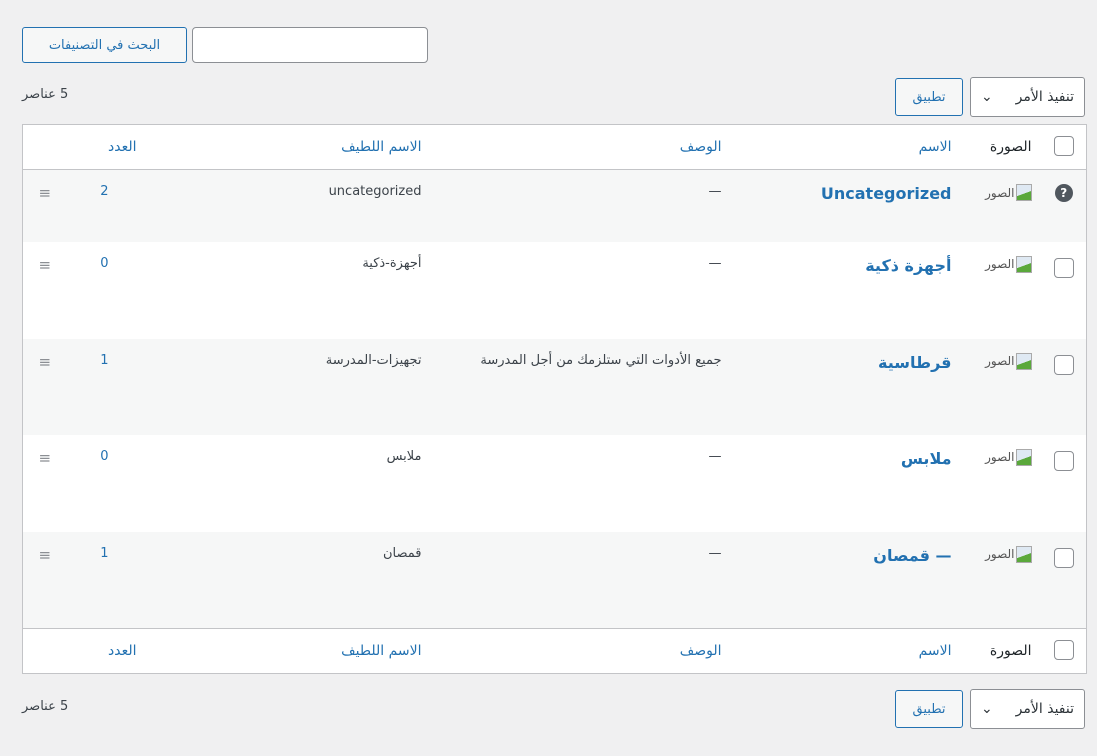 The image size is (1097, 756). What do you see at coordinates (106, 651) in the screenshot?
I see `column-count-footer: العدد` at bounding box center [106, 651].